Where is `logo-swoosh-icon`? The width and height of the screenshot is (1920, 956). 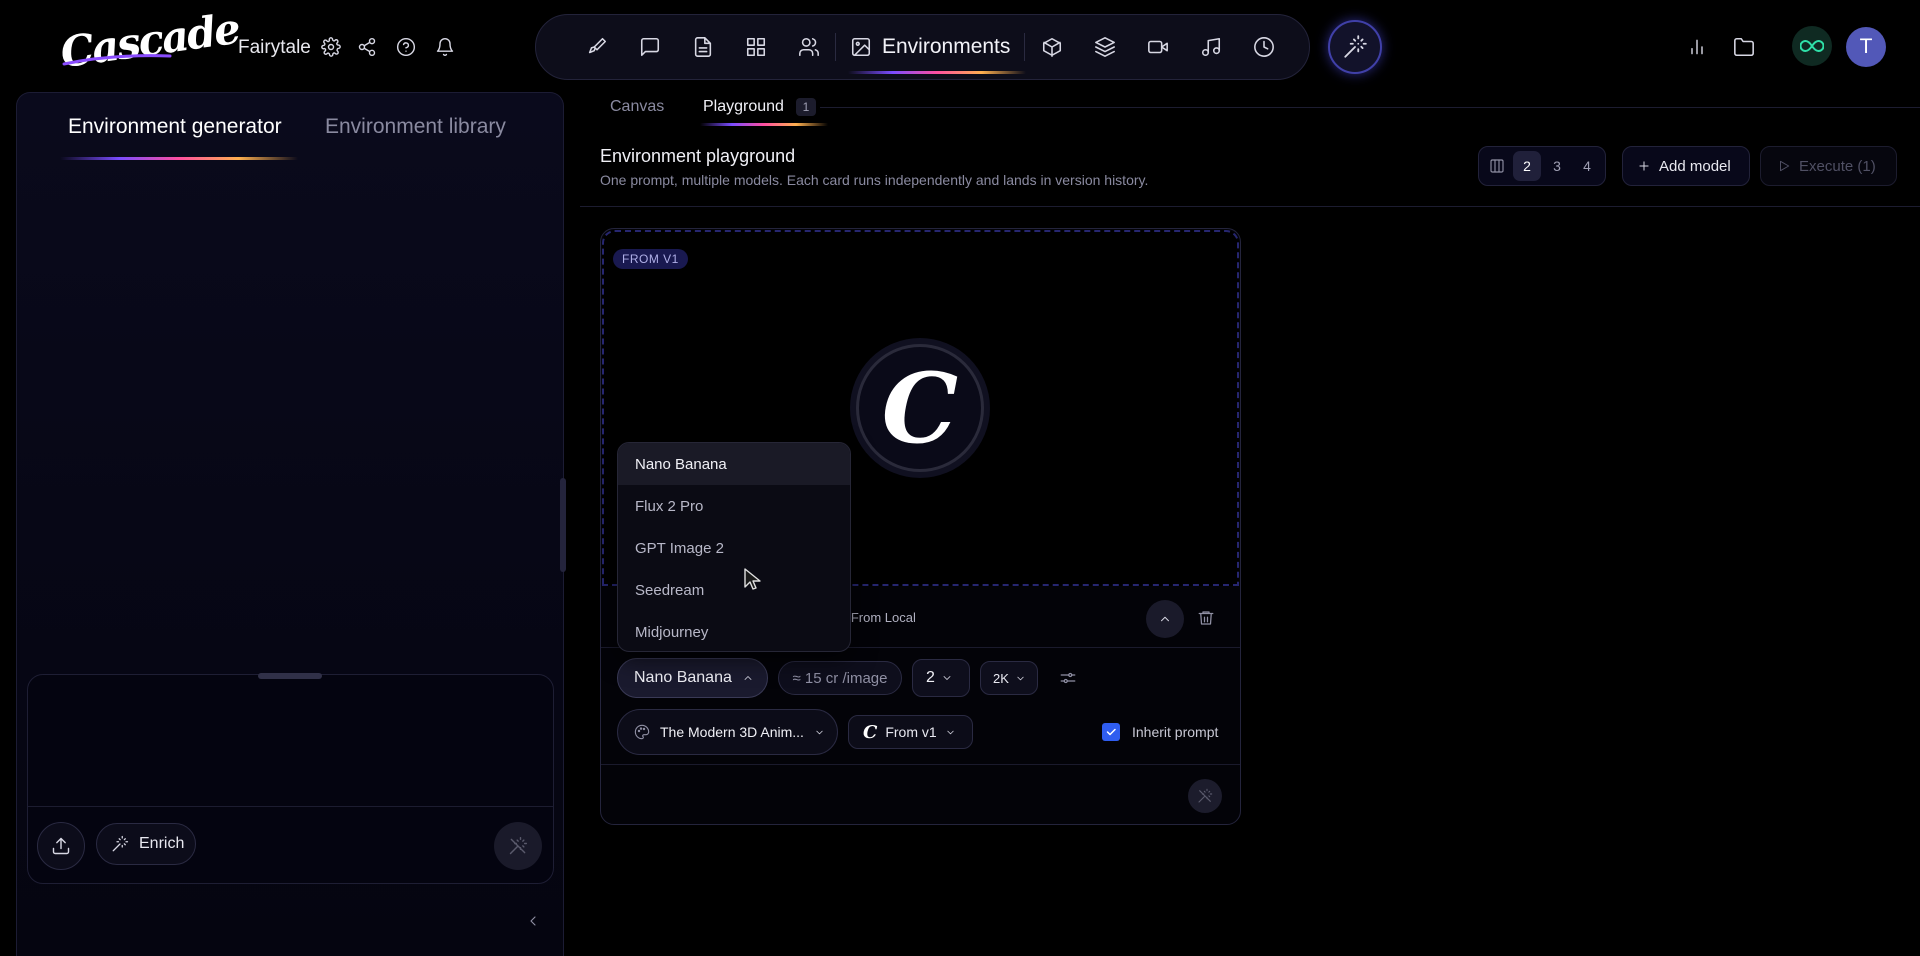
logo-swoosh-icon is located at coordinates (117, 60).